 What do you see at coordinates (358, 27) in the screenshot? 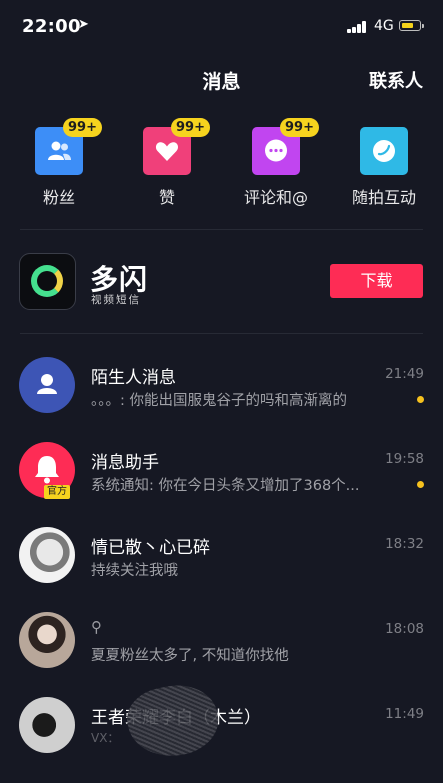
I see `signal-icon` at bounding box center [358, 27].